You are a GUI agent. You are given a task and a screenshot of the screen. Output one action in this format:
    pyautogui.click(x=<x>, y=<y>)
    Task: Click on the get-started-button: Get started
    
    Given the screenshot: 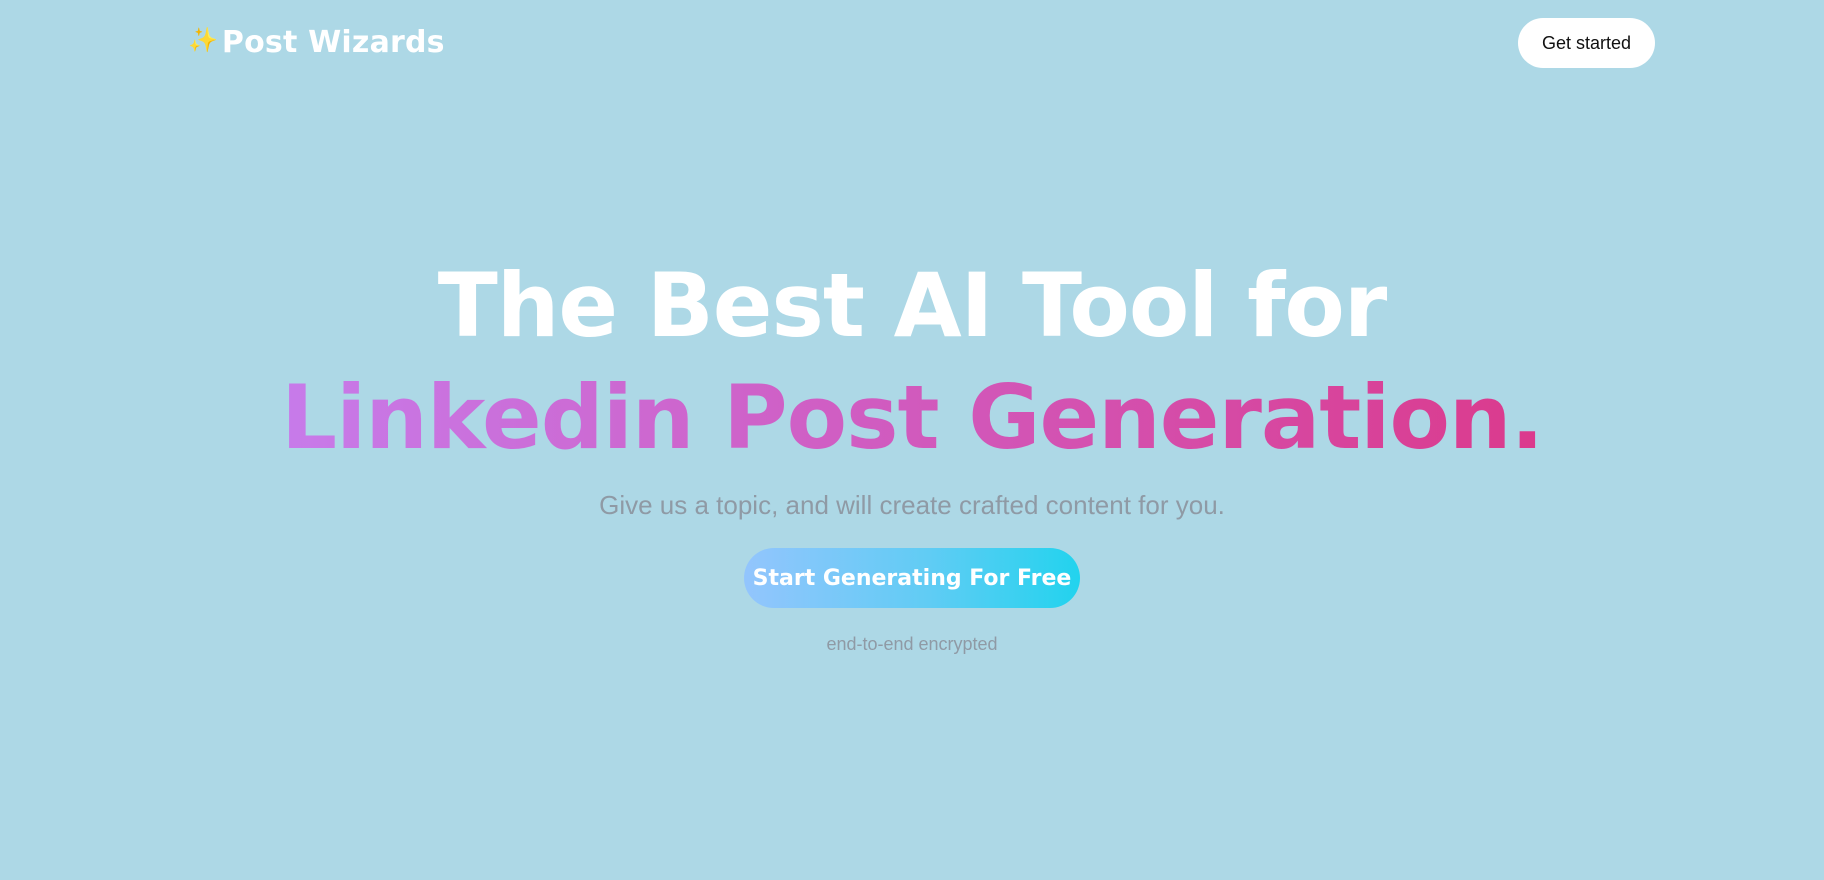 What is the action you would take?
    pyautogui.click(x=1586, y=43)
    